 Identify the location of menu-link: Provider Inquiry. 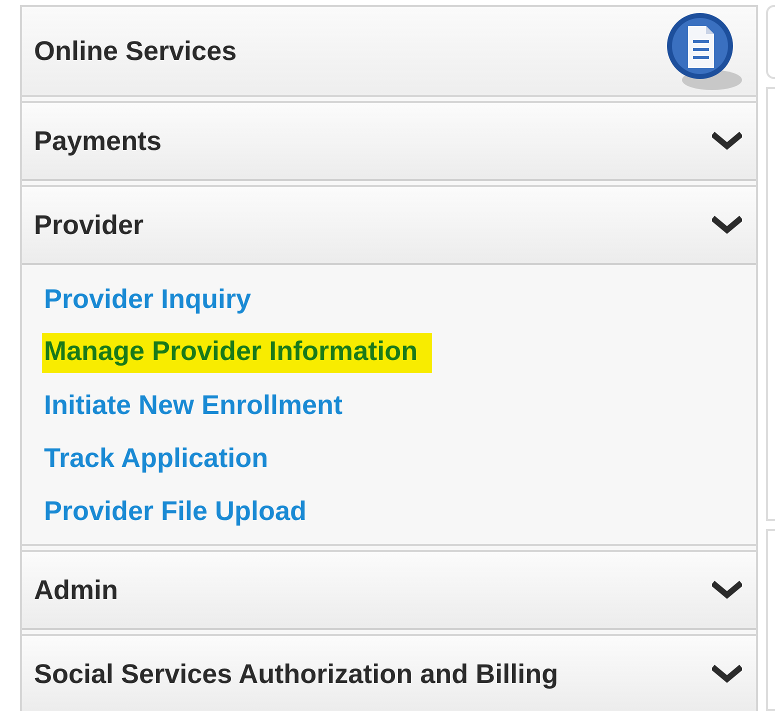
(148, 299).